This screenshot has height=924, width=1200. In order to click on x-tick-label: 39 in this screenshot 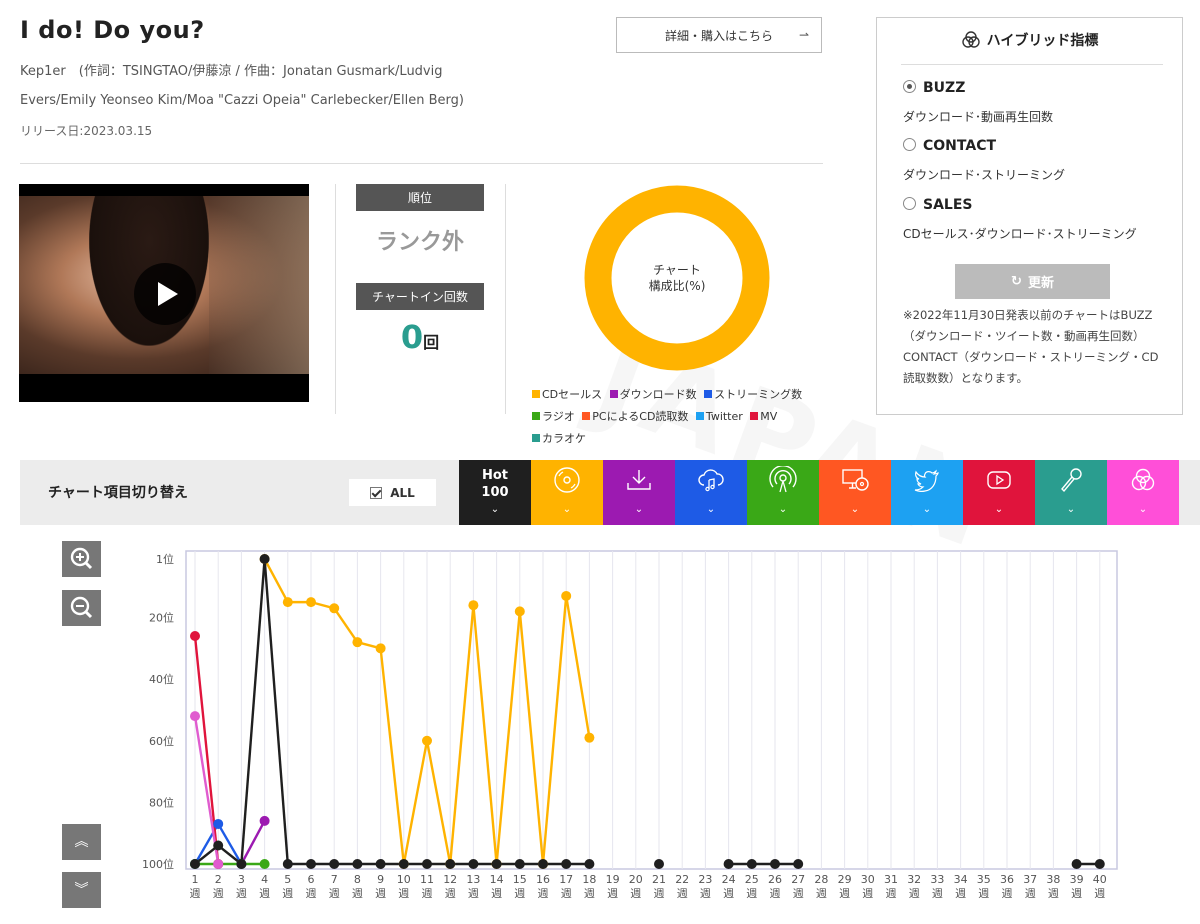, I will do `click(1077, 879)`.